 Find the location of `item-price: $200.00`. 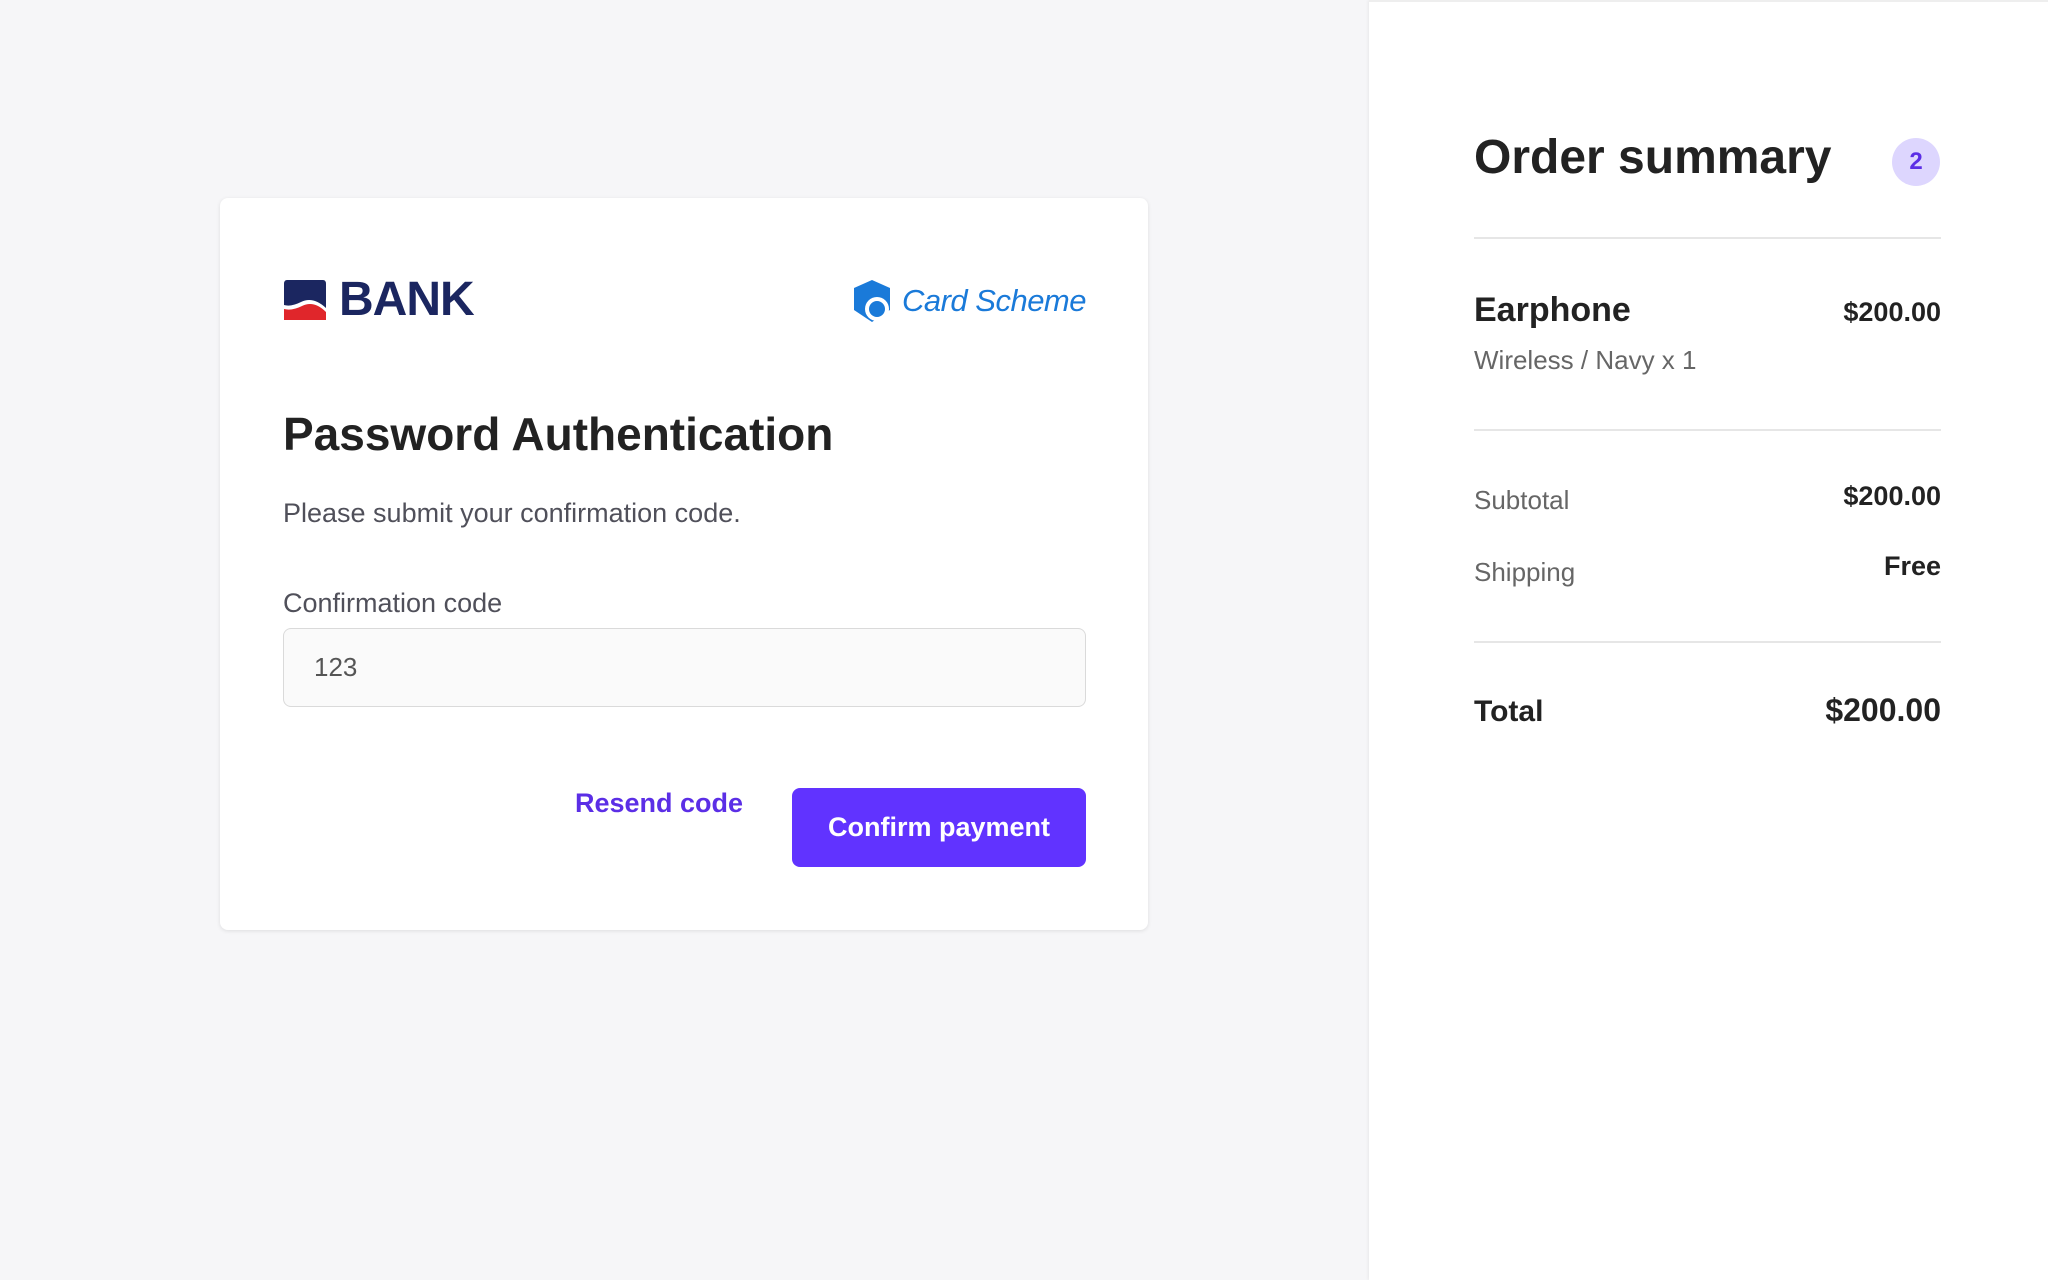

item-price: $200.00 is located at coordinates (1892, 312).